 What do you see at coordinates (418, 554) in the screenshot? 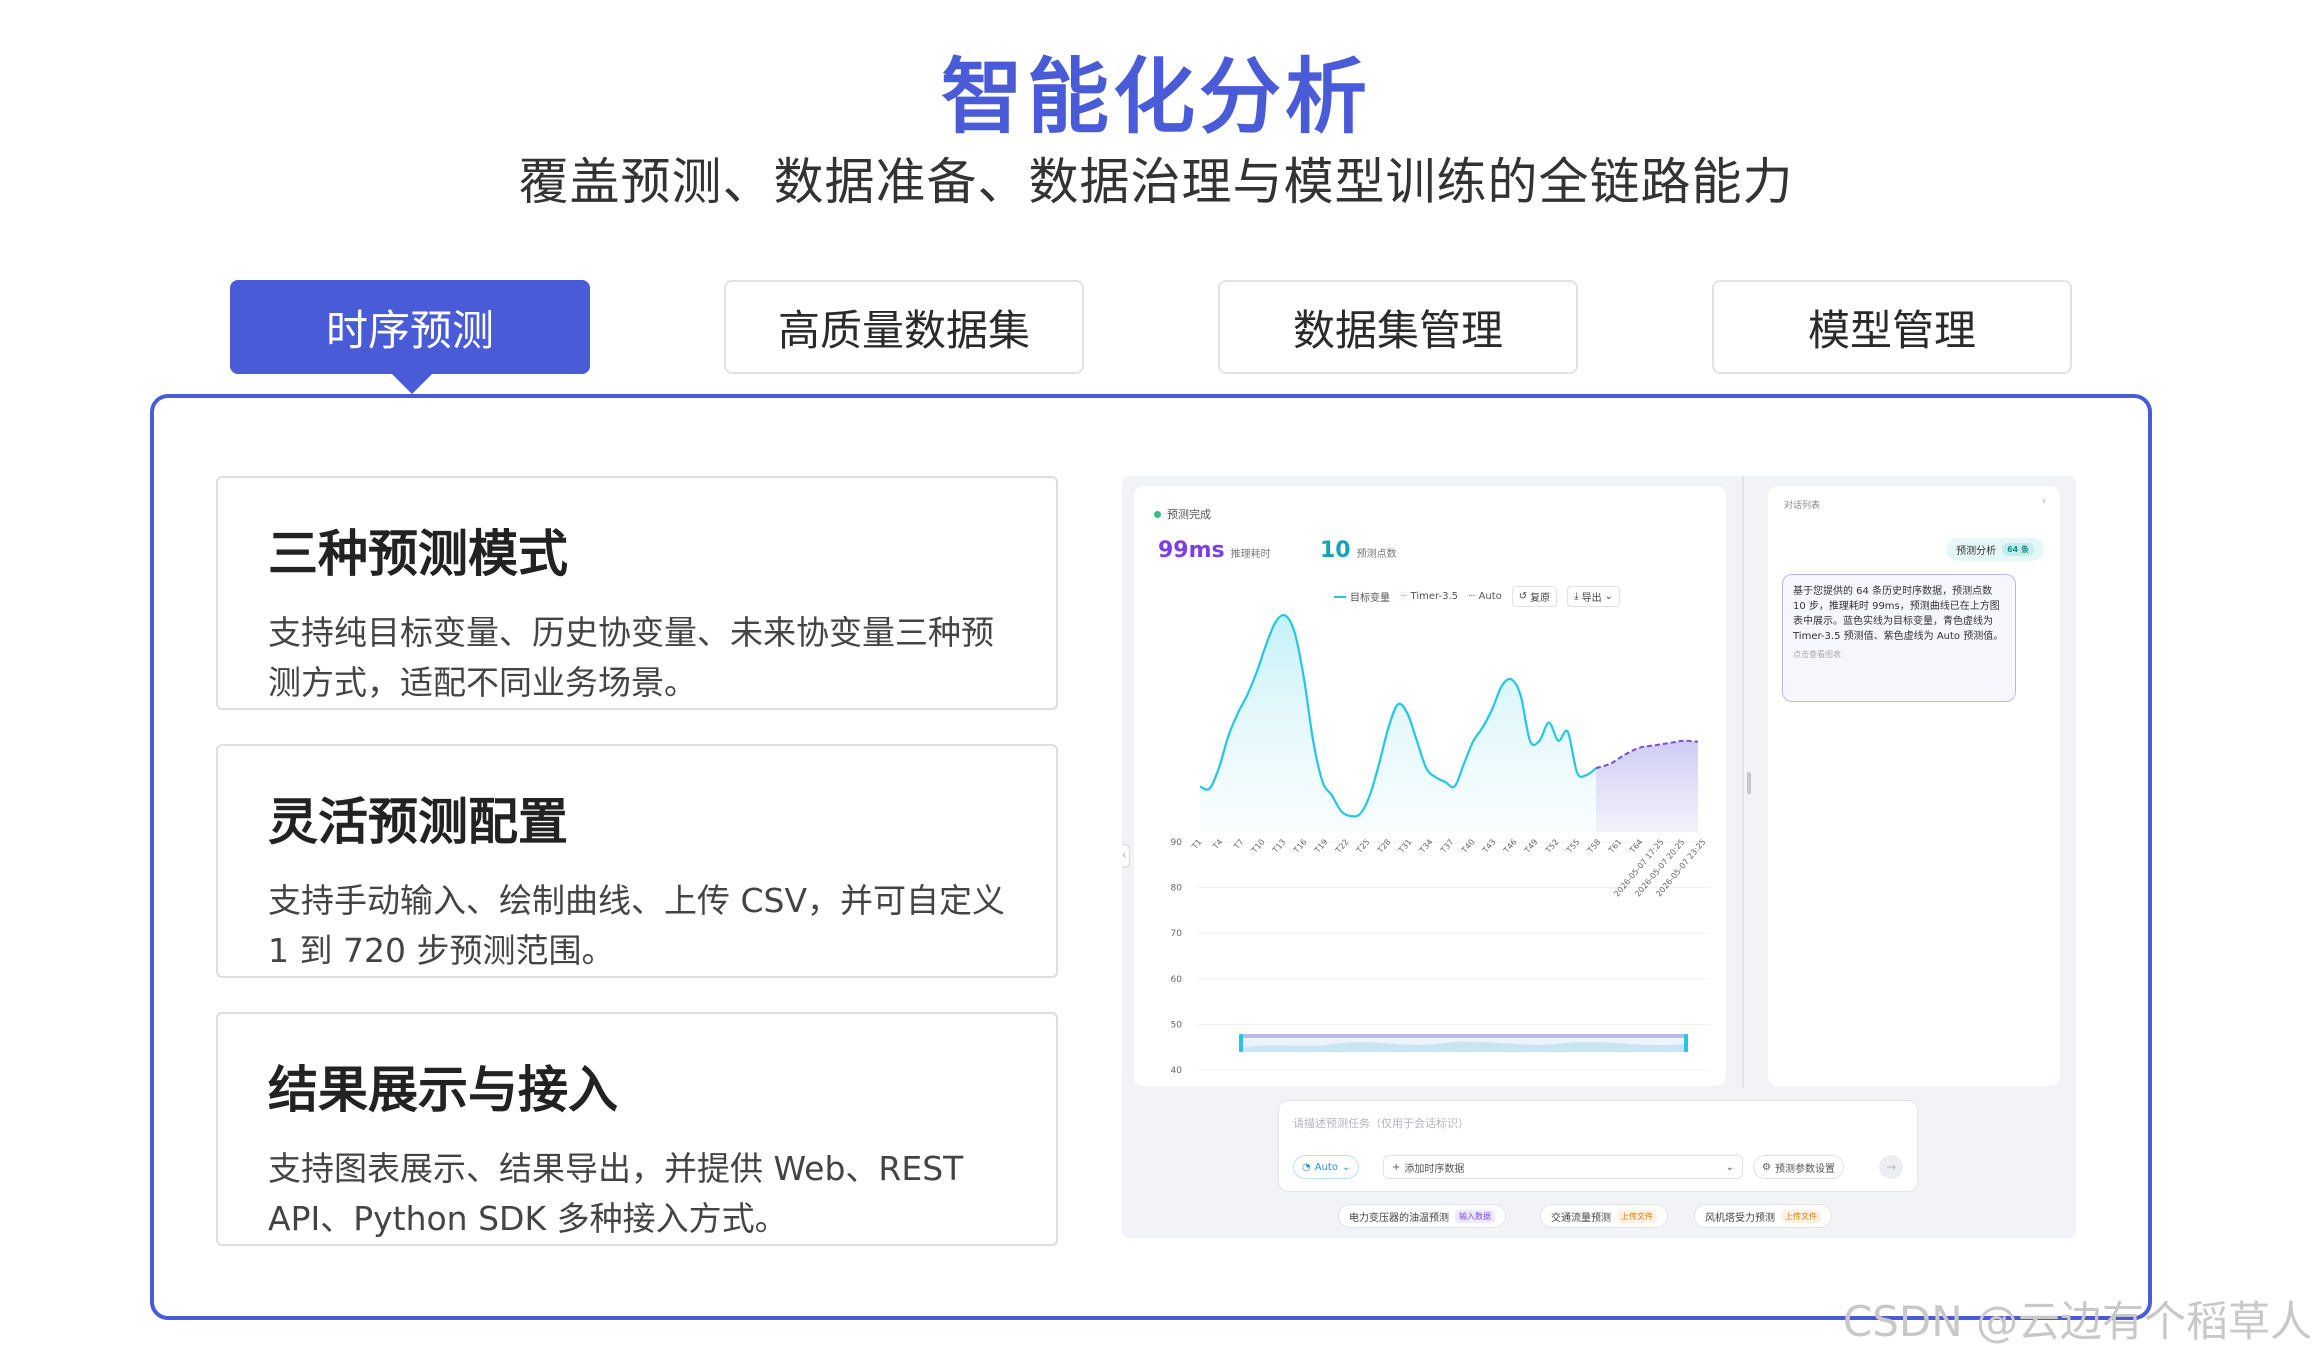
I see `feature-title: 三种预测模式` at bounding box center [418, 554].